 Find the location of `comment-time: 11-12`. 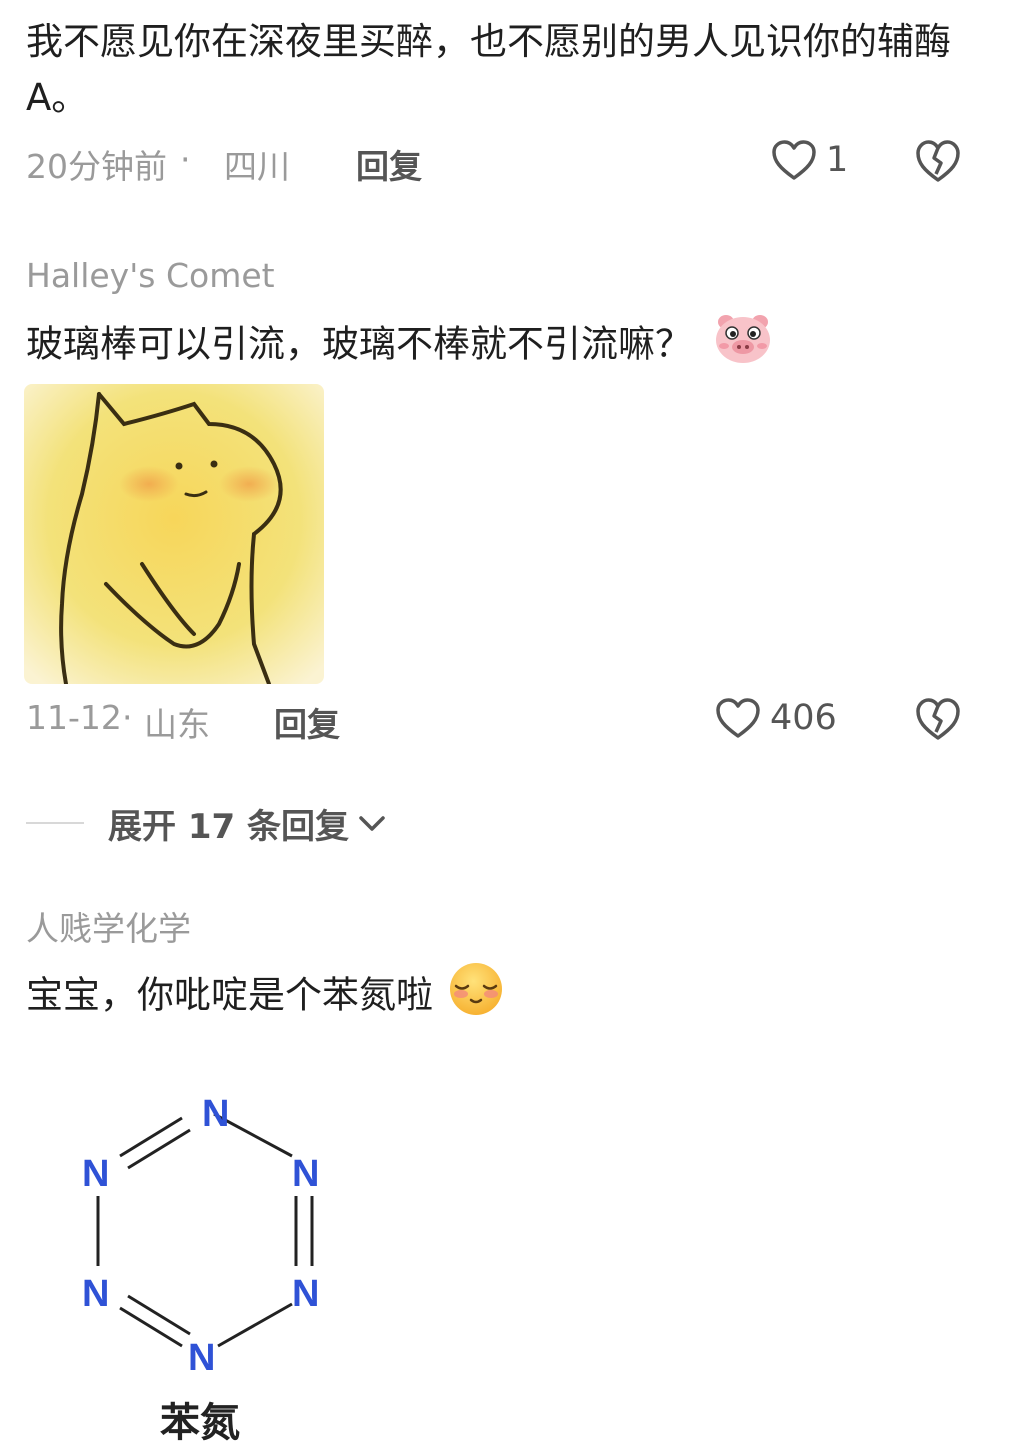

comment-time: 11-12 is located at coordinates (74, 717).